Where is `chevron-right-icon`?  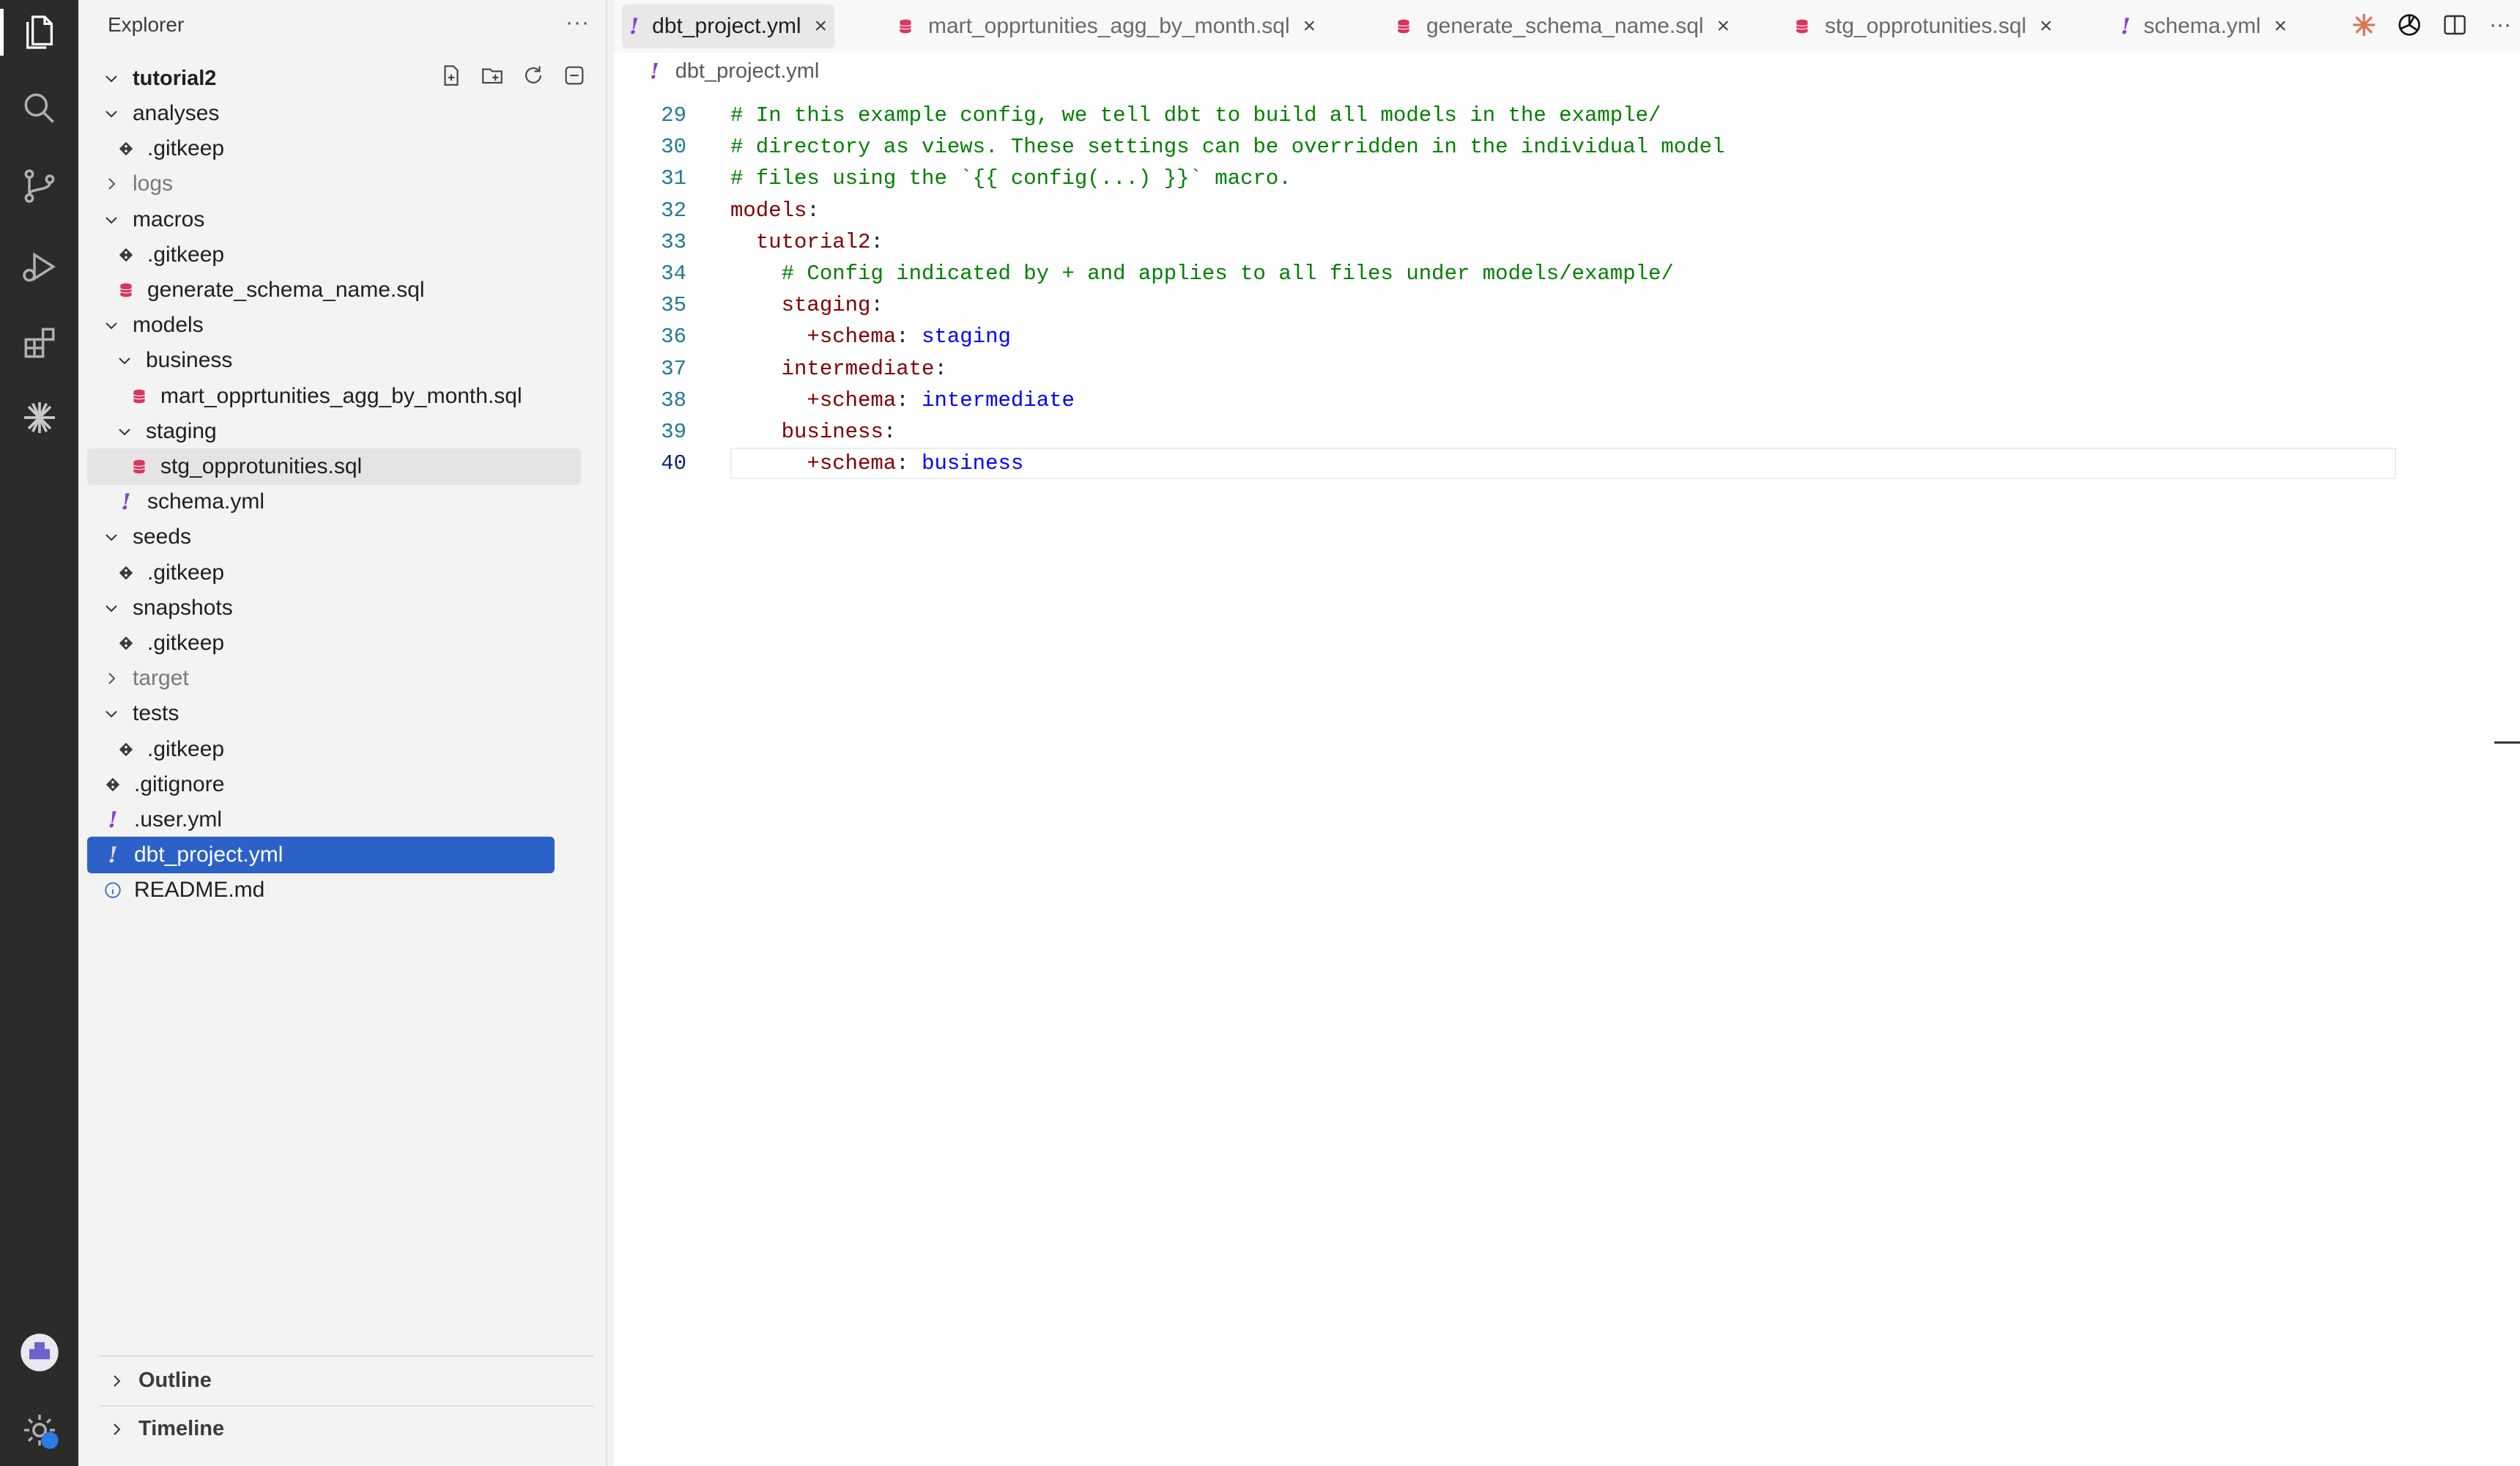 chevron-right-icon is located at coordinates (111, 678).